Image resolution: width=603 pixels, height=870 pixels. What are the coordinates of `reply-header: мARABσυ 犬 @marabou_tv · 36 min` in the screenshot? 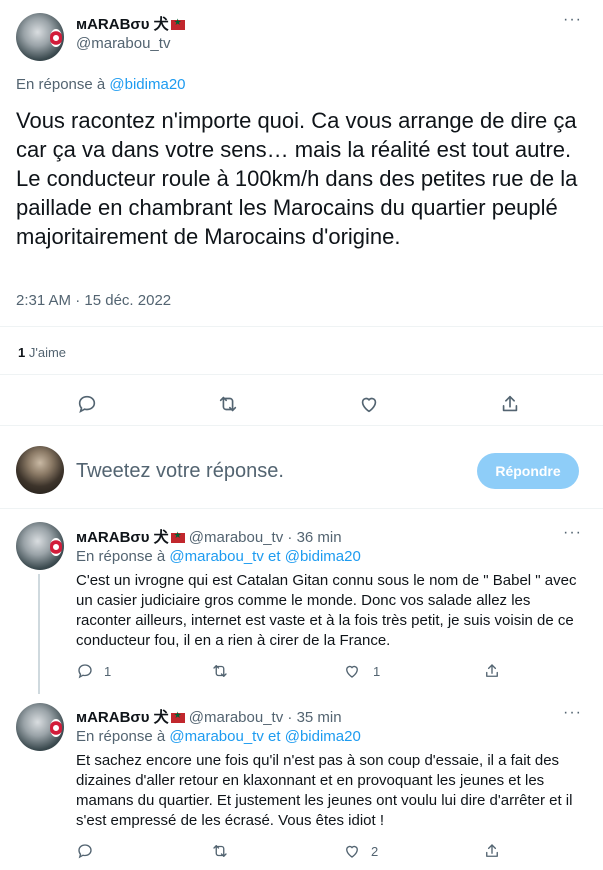 It's located at (209, 536).